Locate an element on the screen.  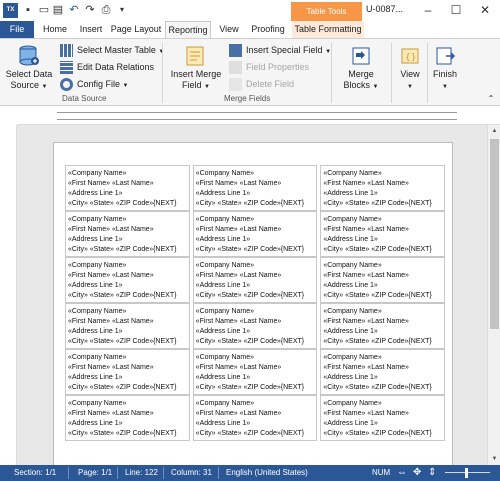
database-icon is located at coordinates (29, 55).